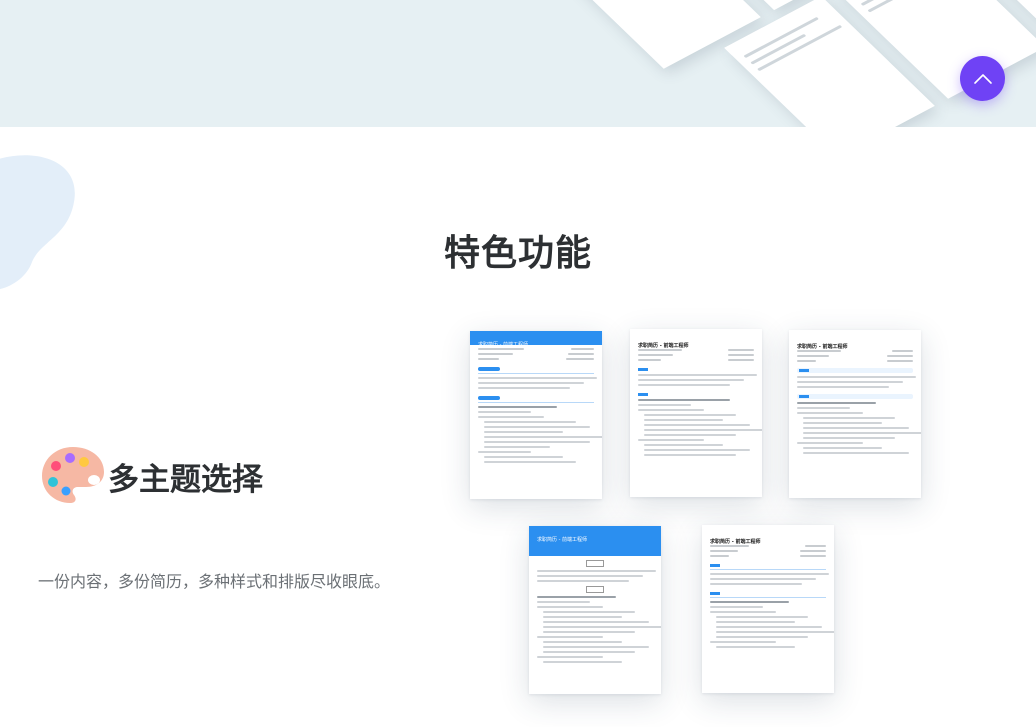 The height and width of the screenshot is (727, 1036). What do you see at coordinates (778, 63) in the screenshot?
I see `hero-resume-collage` at bounding box center [778, 63].